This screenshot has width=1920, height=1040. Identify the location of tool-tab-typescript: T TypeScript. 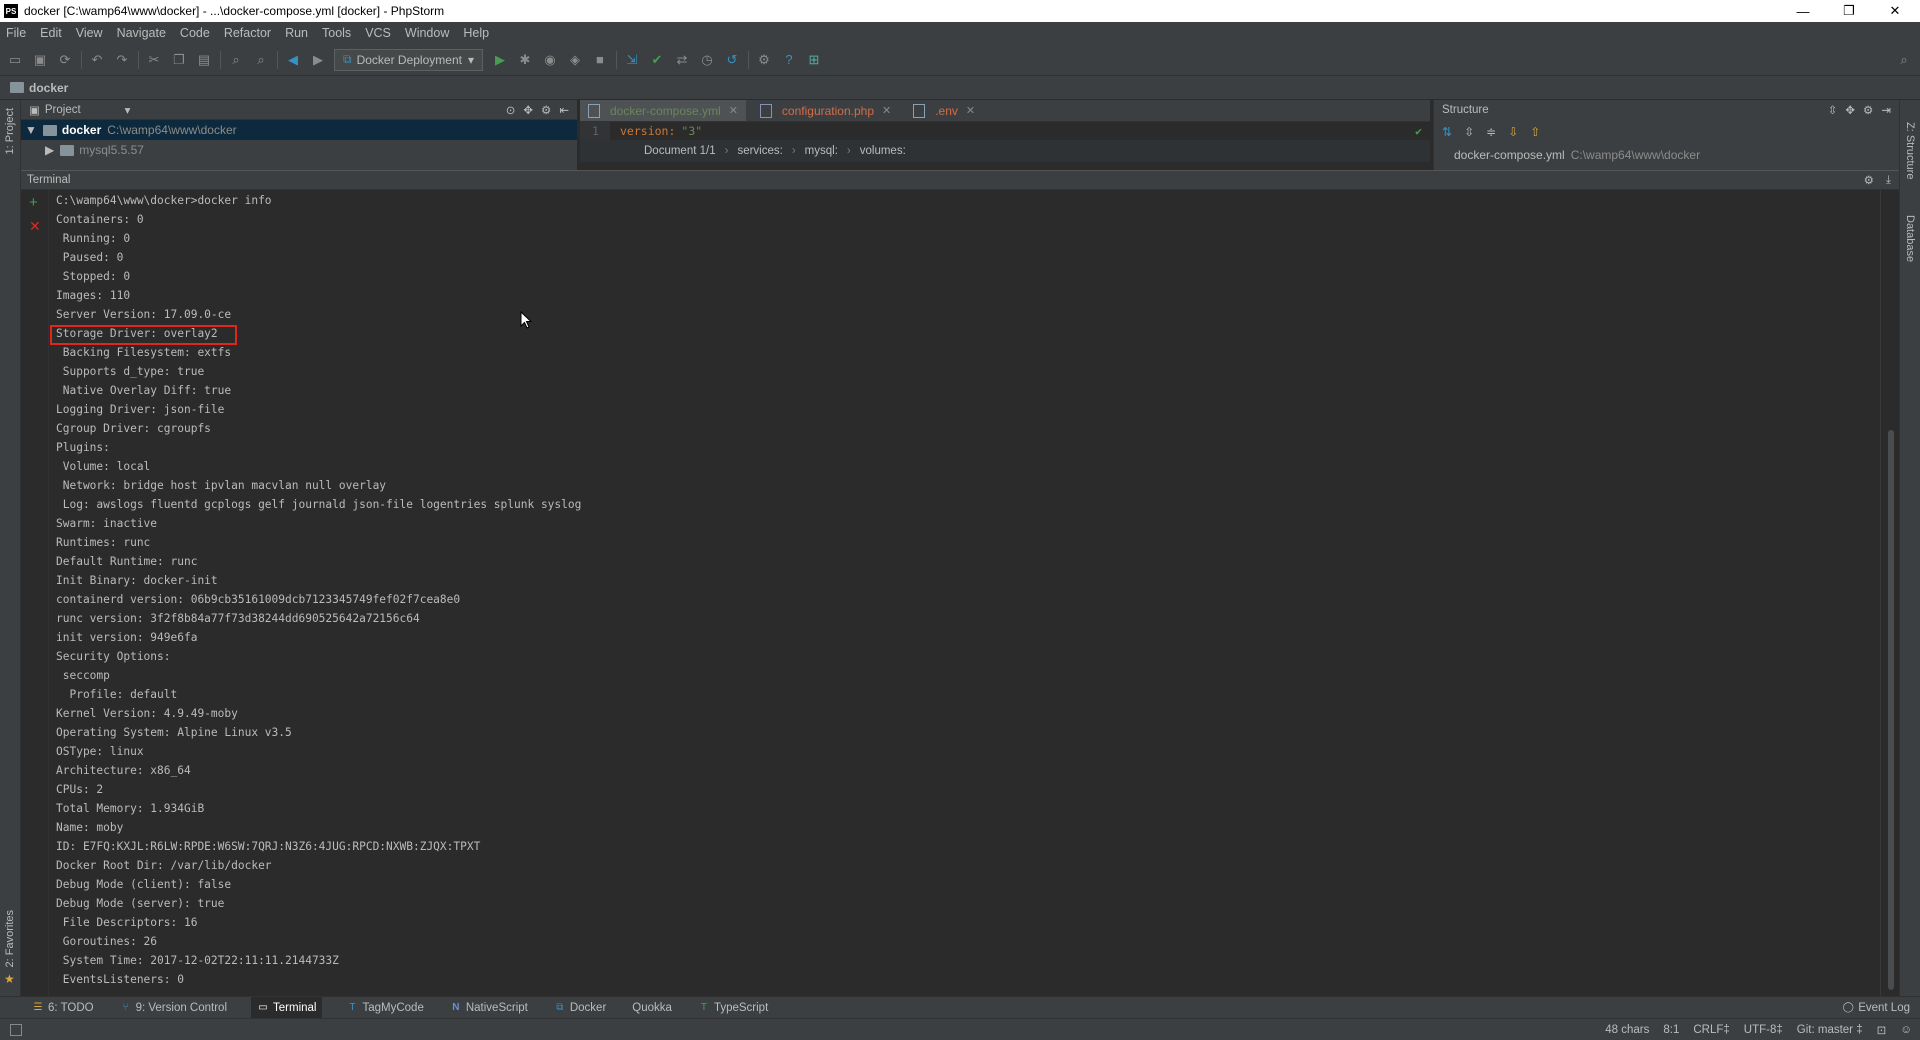
(733, 1008).